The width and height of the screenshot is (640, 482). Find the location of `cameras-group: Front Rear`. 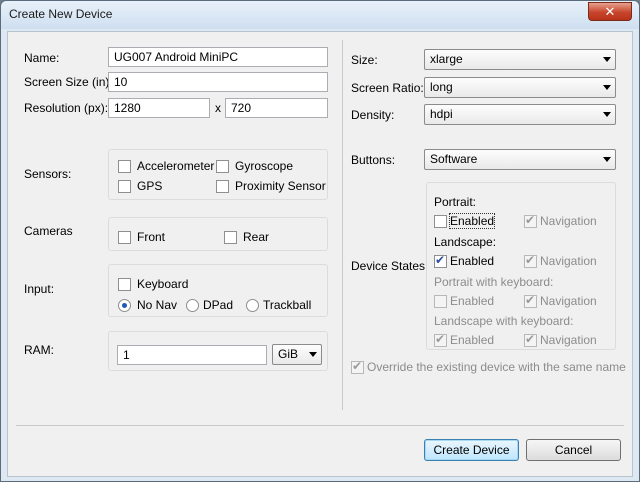

cameras-group: Front Rear is located at coordinates (218, 234).